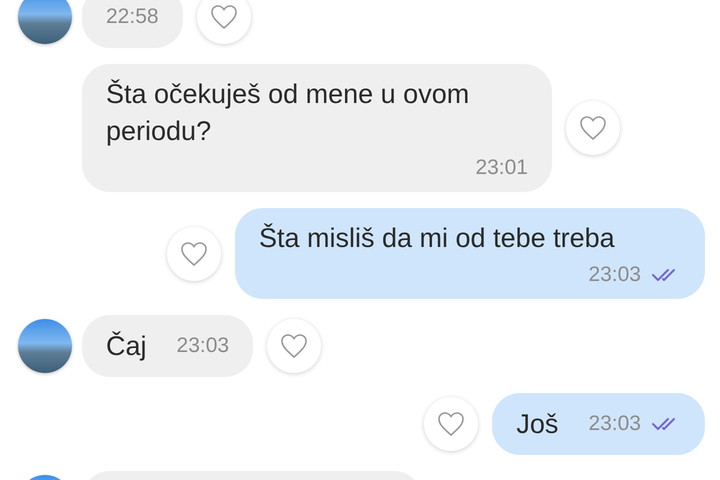 Image resolution: width=720 pixels, height=480 pixels. I want to click on message-text: Šta očekuješ od mene u ovom periodu?, so click(288, 113).